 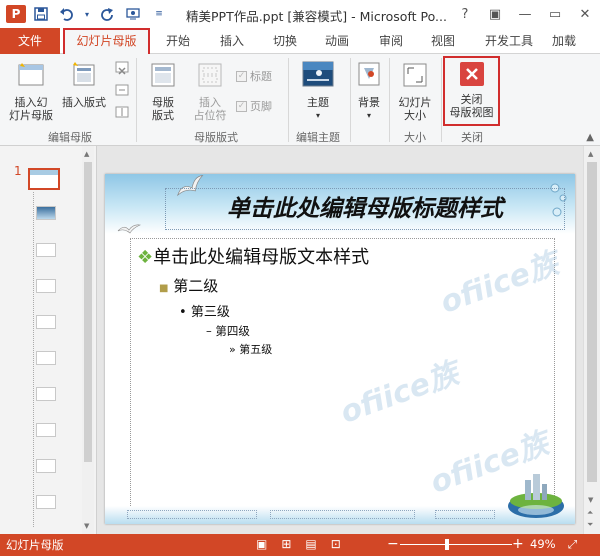 What do you see at coordinates (471, 91) in the screenshot?
I see `close-master-view-button: 关闭 母版视图` at bounding box center [471, 91].